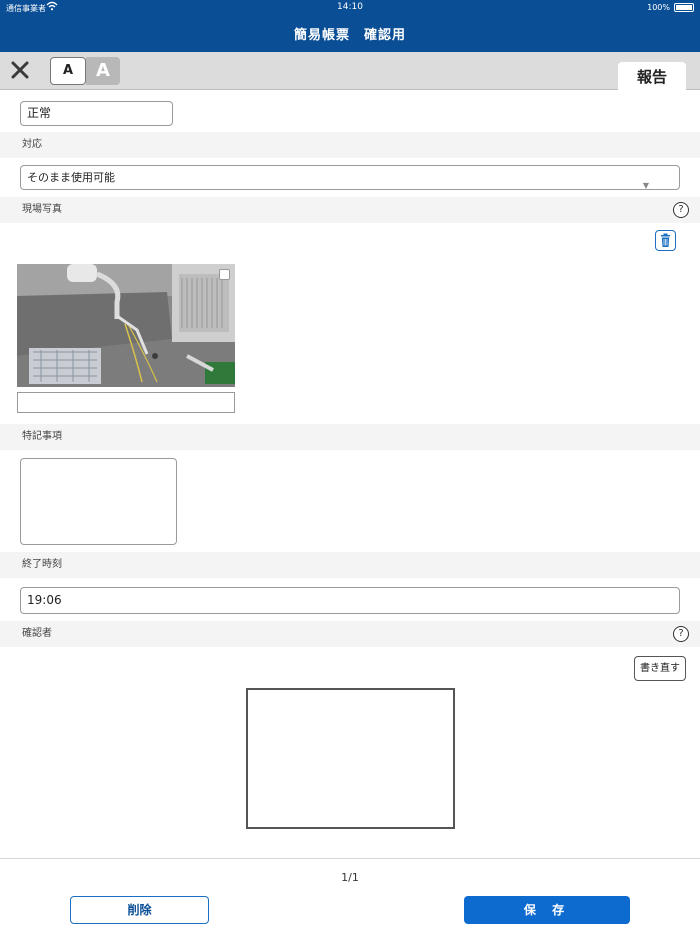 The width and height of the screenshot is (700, 934). What do you see at coordinates (32, 144) in the screenshot?
I see `response-label: 対応` at bounding box center [32, 144].